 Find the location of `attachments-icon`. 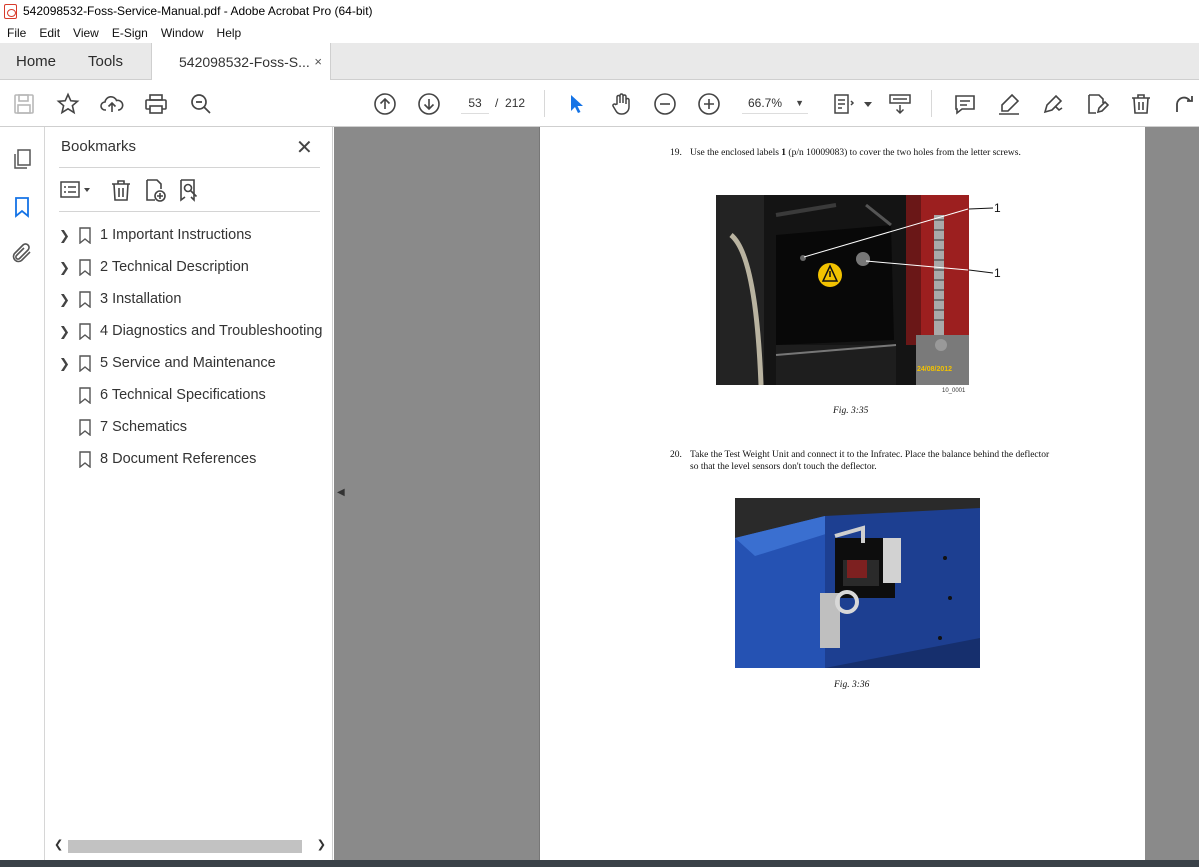

attachments-icon is located at coordinates (22, 253).